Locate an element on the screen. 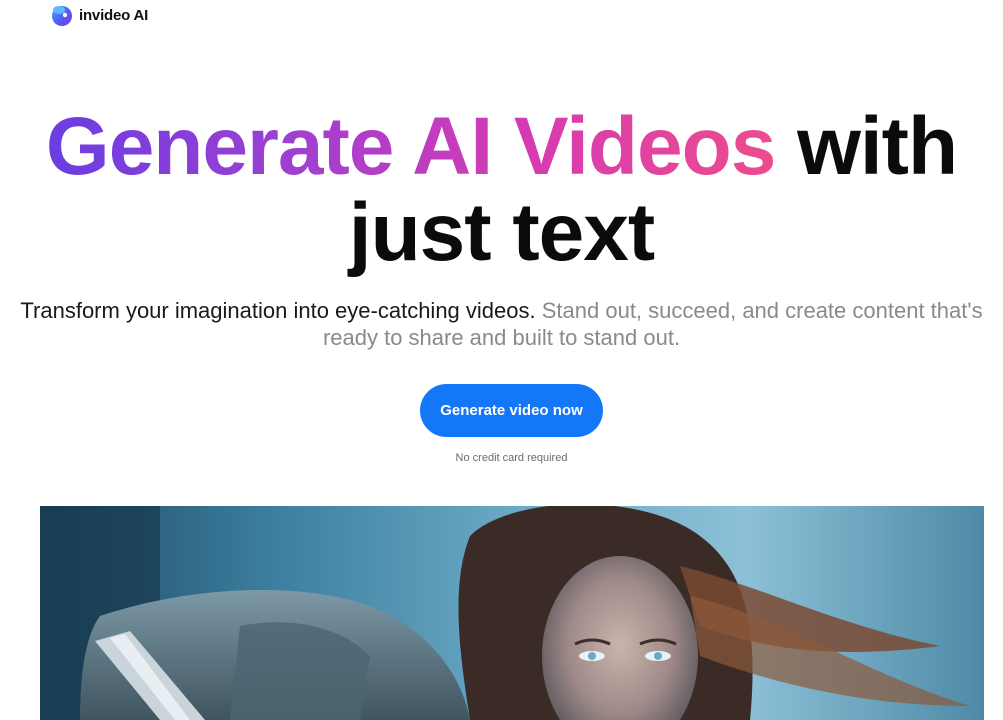 Image resolution: width=1003 pixels, height=720 pixels. brand-name: invideo AI is located at coordinates (113, 15).